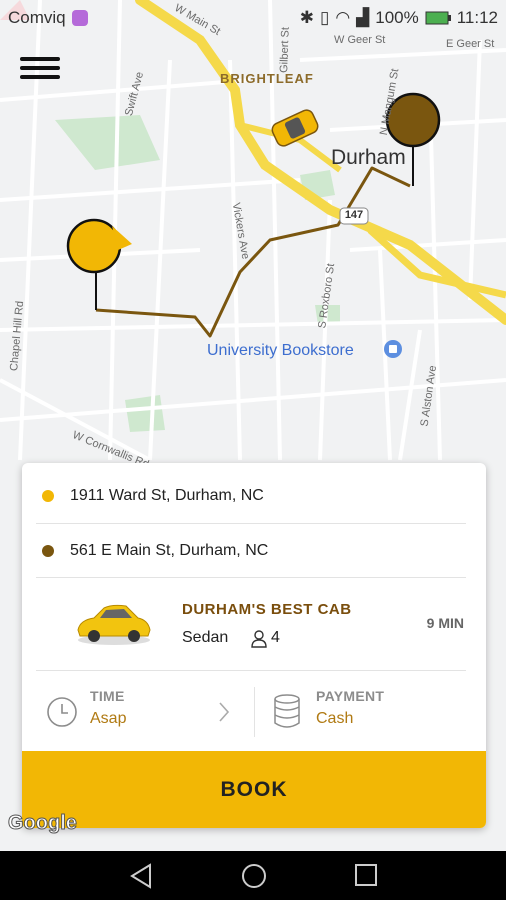 The width and height of the screenshot is (506, 900). Describe the element at coordinates (205, 637) in the screenshot. I see `cab-type: Sedan` at that location.